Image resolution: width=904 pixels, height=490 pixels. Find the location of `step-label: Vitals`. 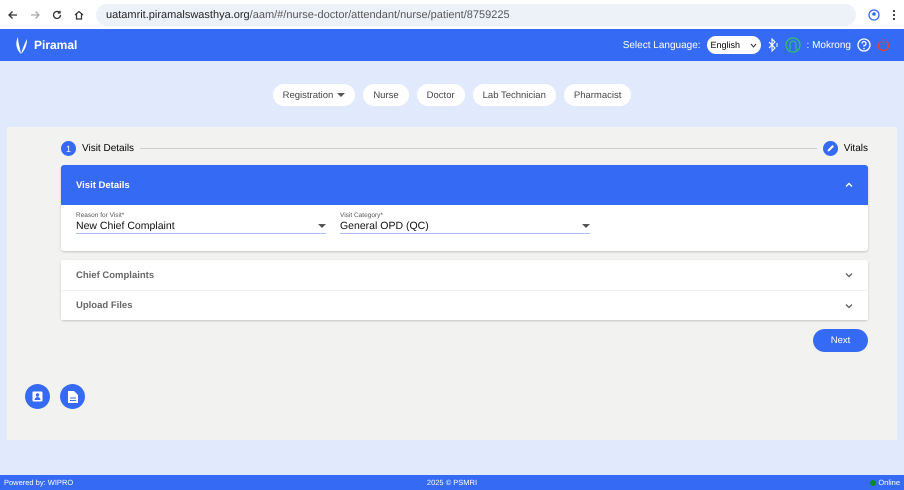

step-label: Vitals is located at coordinates (856, 148).